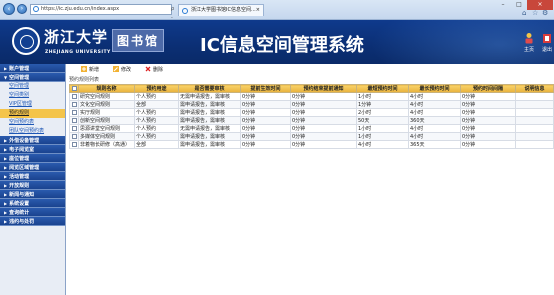 This screenshot has height=295, width=554. I want to click on sidebar-section-account: ▶ 账户管理, so click(32, 68).